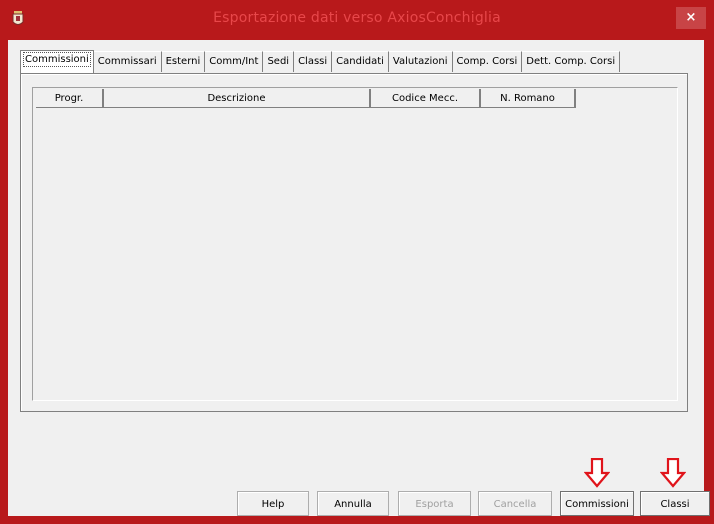 The width and height of the screenshot is (714, 524). I want to click on commissioni-button: Commissioni, so click(597, 503).